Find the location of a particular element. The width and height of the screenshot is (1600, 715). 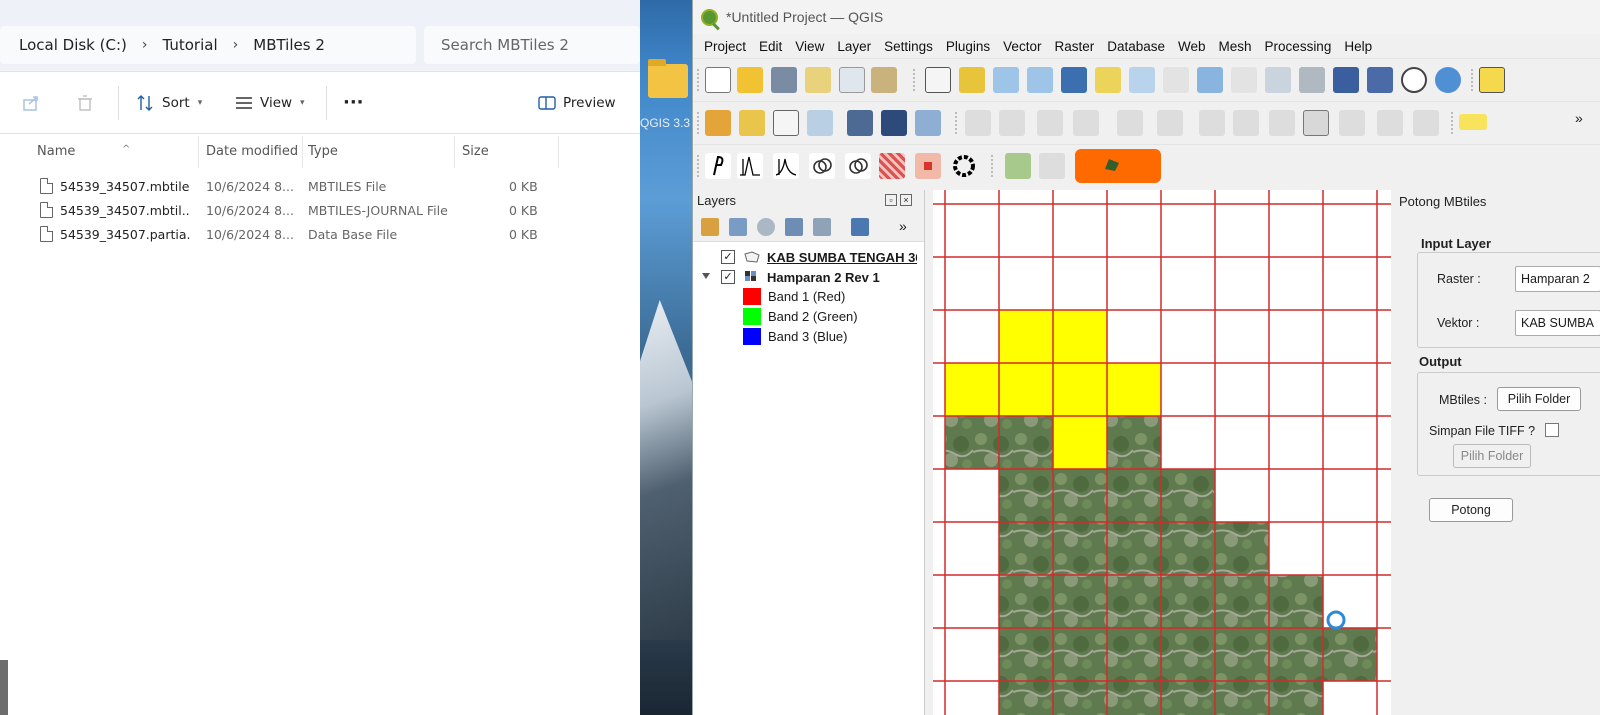

preview-pane-button: Preview is located at coordinates (576, 103).